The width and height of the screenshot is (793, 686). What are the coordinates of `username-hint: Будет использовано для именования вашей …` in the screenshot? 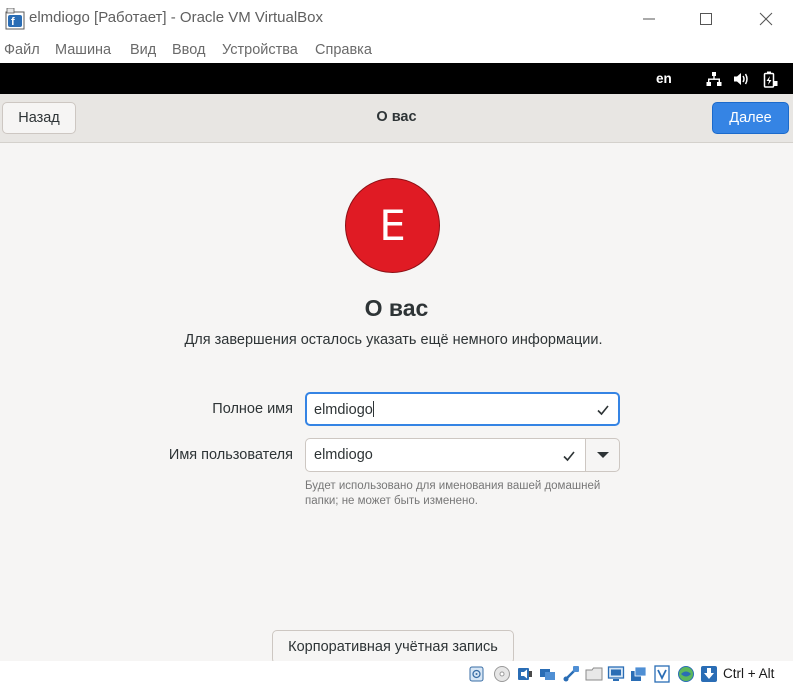 It's located at (465, 494).